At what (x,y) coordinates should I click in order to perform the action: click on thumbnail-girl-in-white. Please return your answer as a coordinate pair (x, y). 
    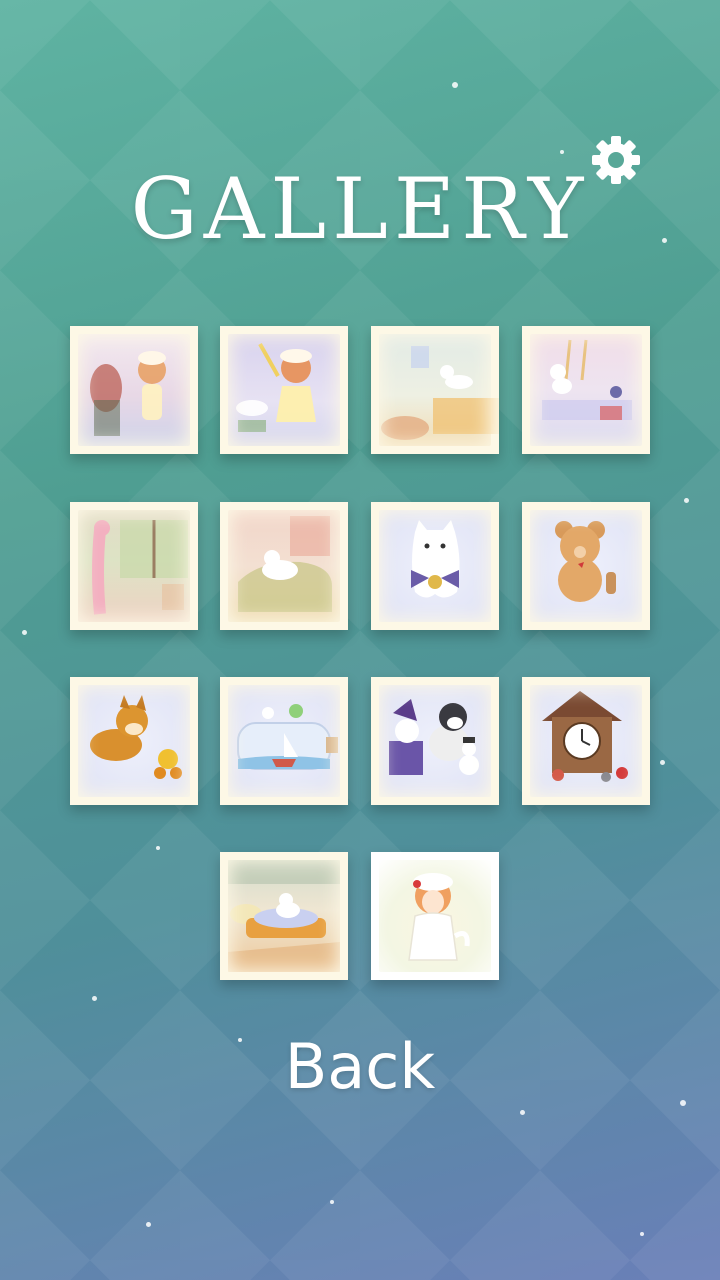
    Looking at the image, I should click on (439, 917).